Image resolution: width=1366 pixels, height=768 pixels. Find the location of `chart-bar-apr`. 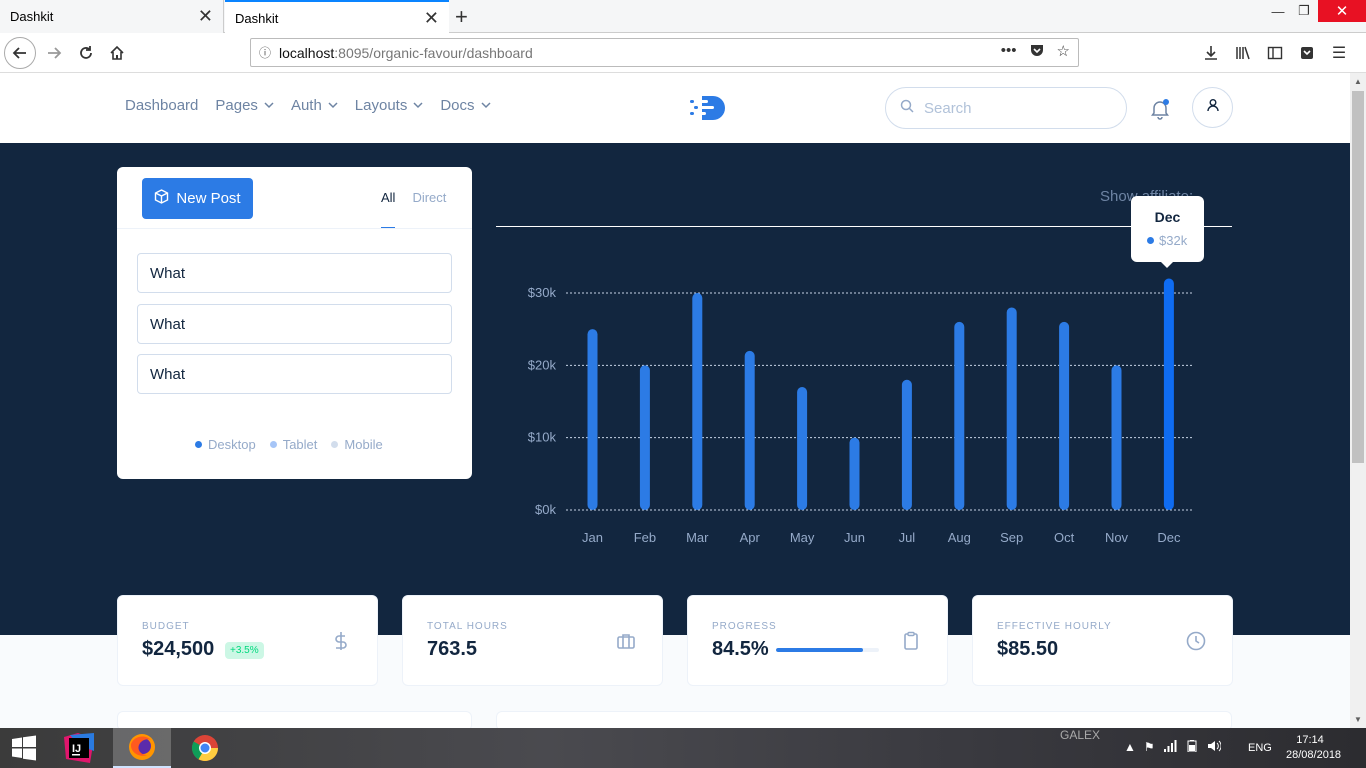

chart-bar-apr is located at coordinates (749, 430).